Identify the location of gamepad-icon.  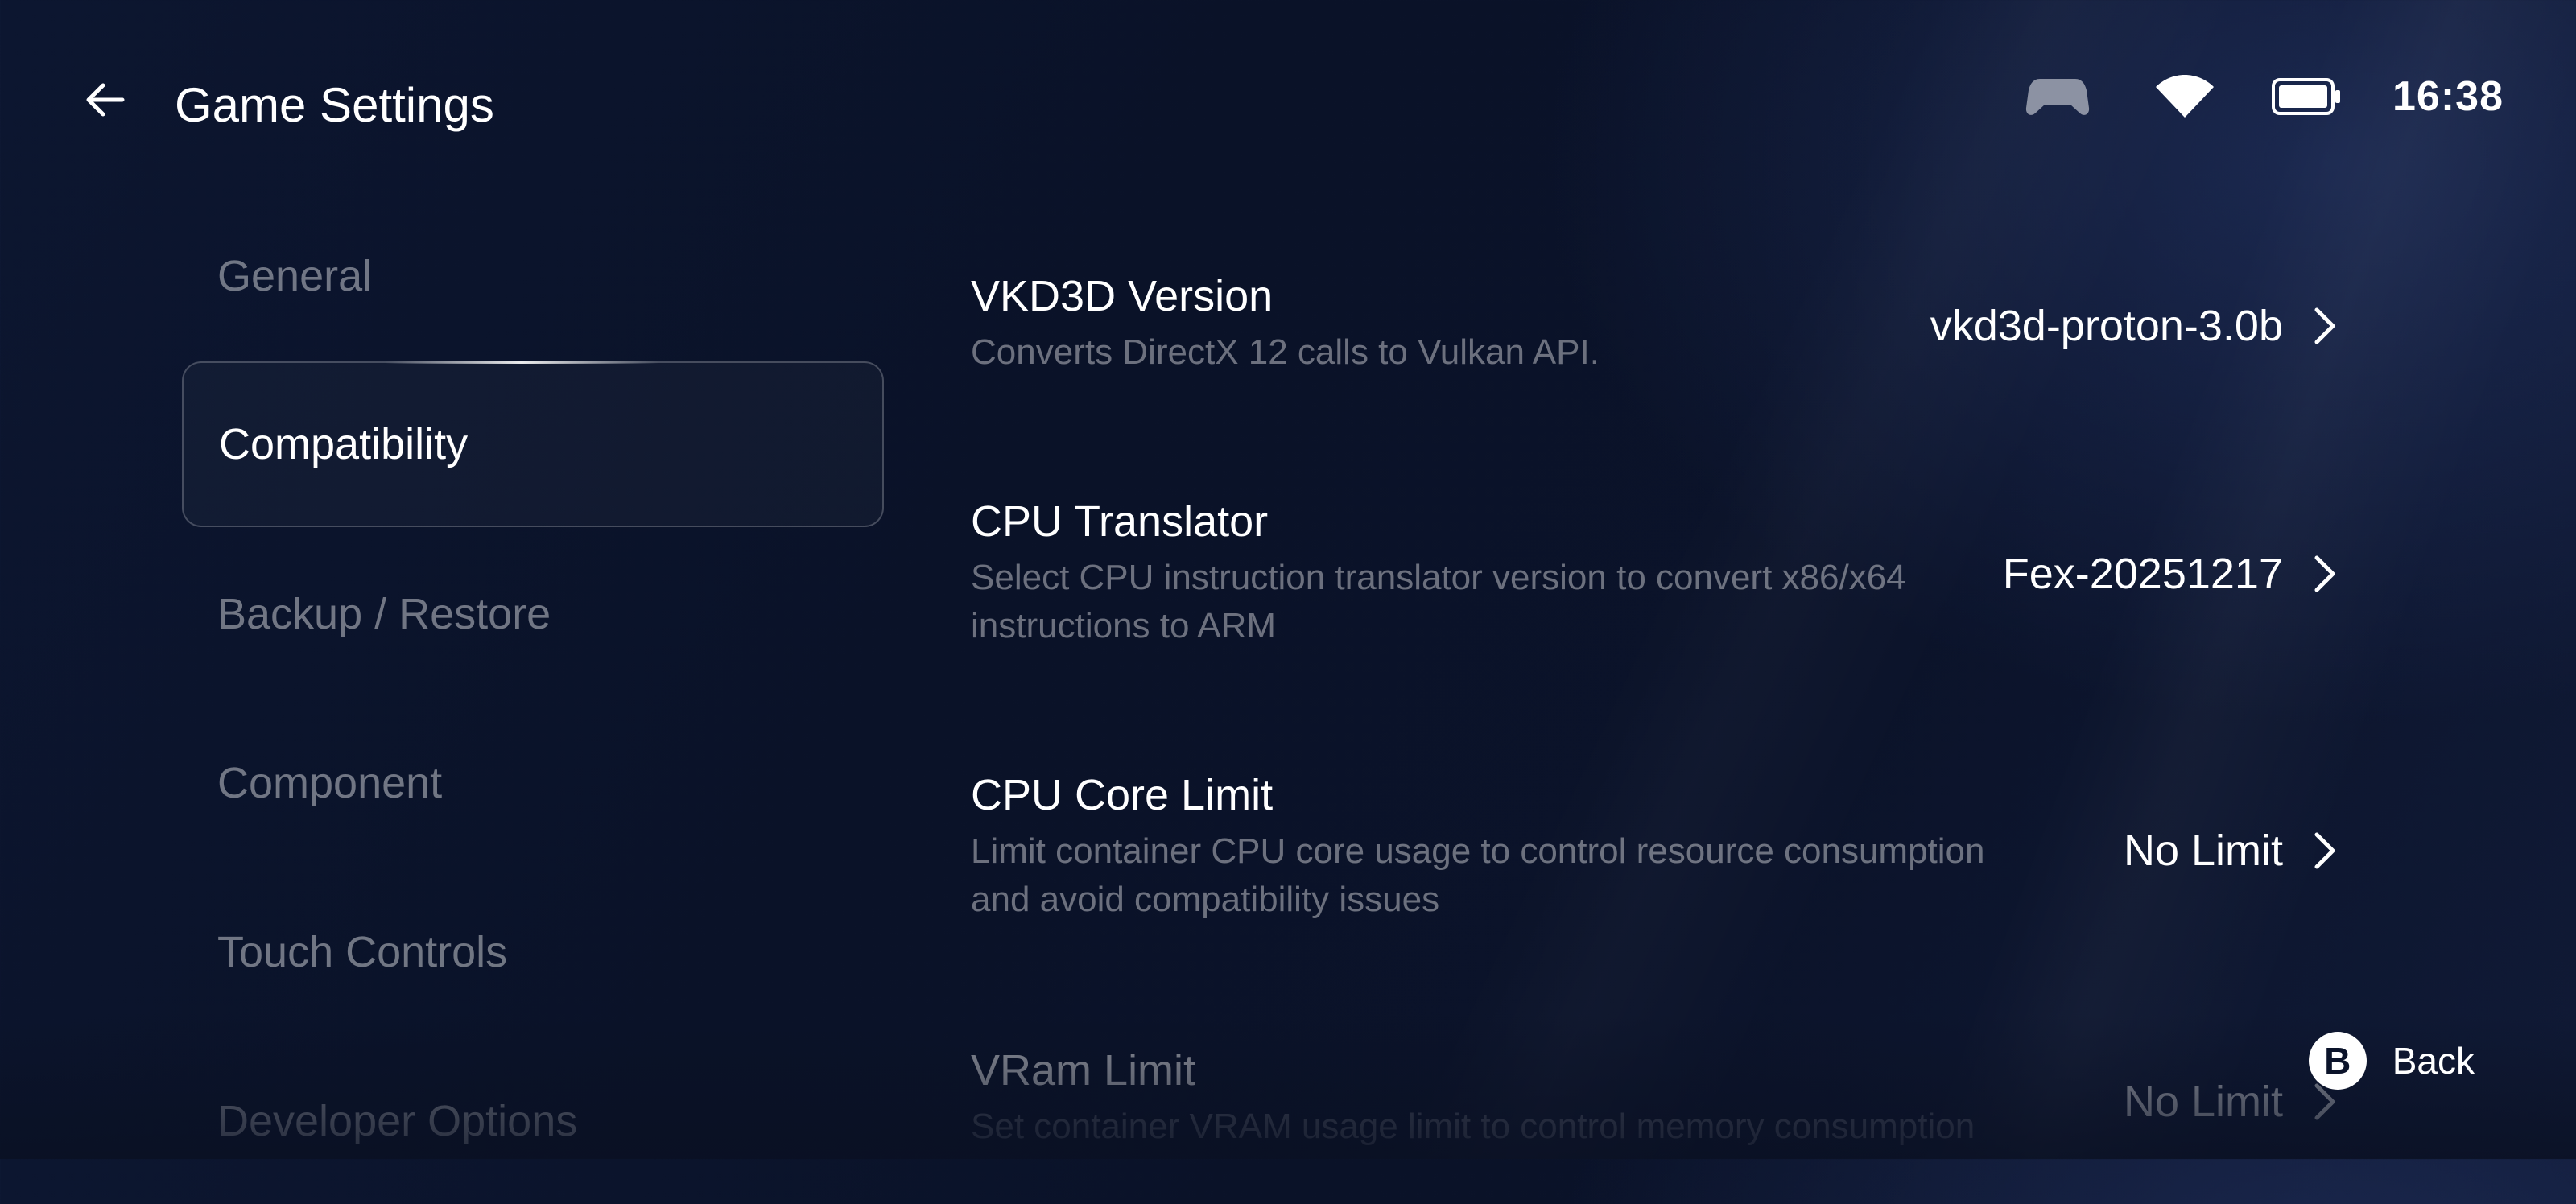
(2057, 96).